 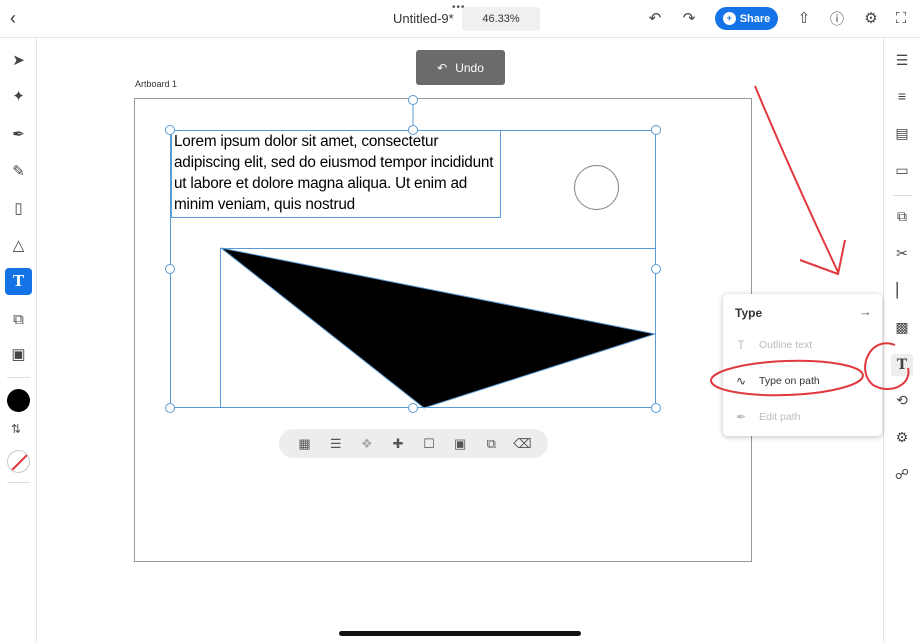 I want to click on resize-handle-bottom, so click(x=413, y=408).